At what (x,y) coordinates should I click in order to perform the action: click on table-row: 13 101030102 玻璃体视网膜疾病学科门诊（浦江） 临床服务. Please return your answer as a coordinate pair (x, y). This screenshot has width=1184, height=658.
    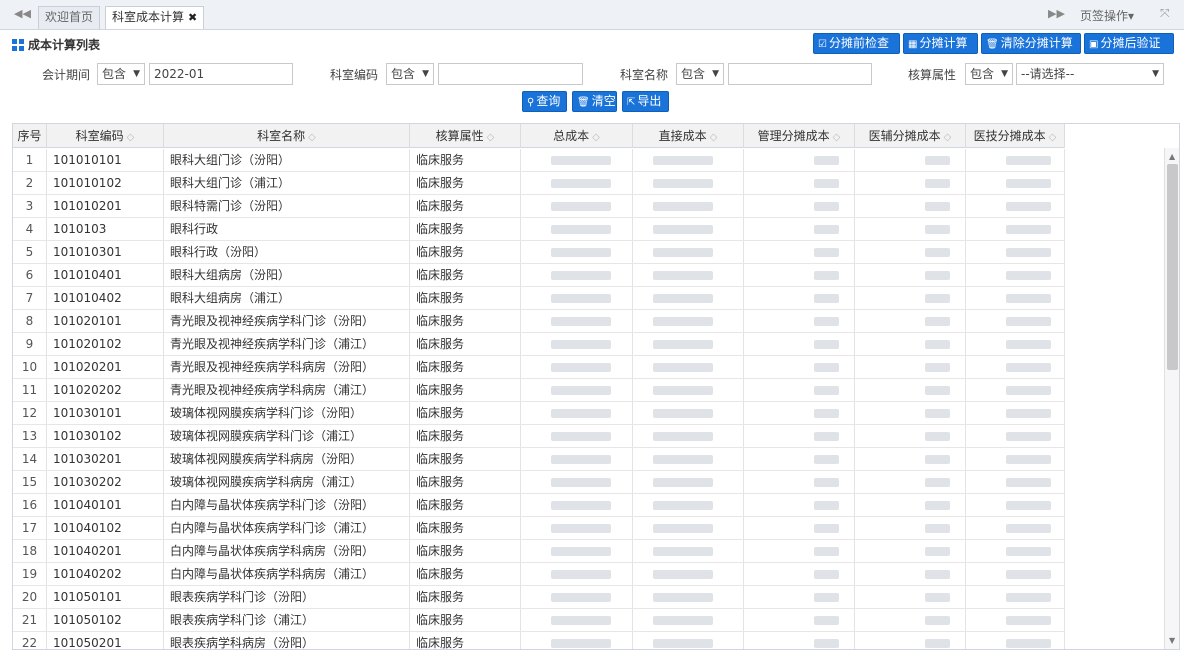
    Looking at the image, I should click on (539, 436).